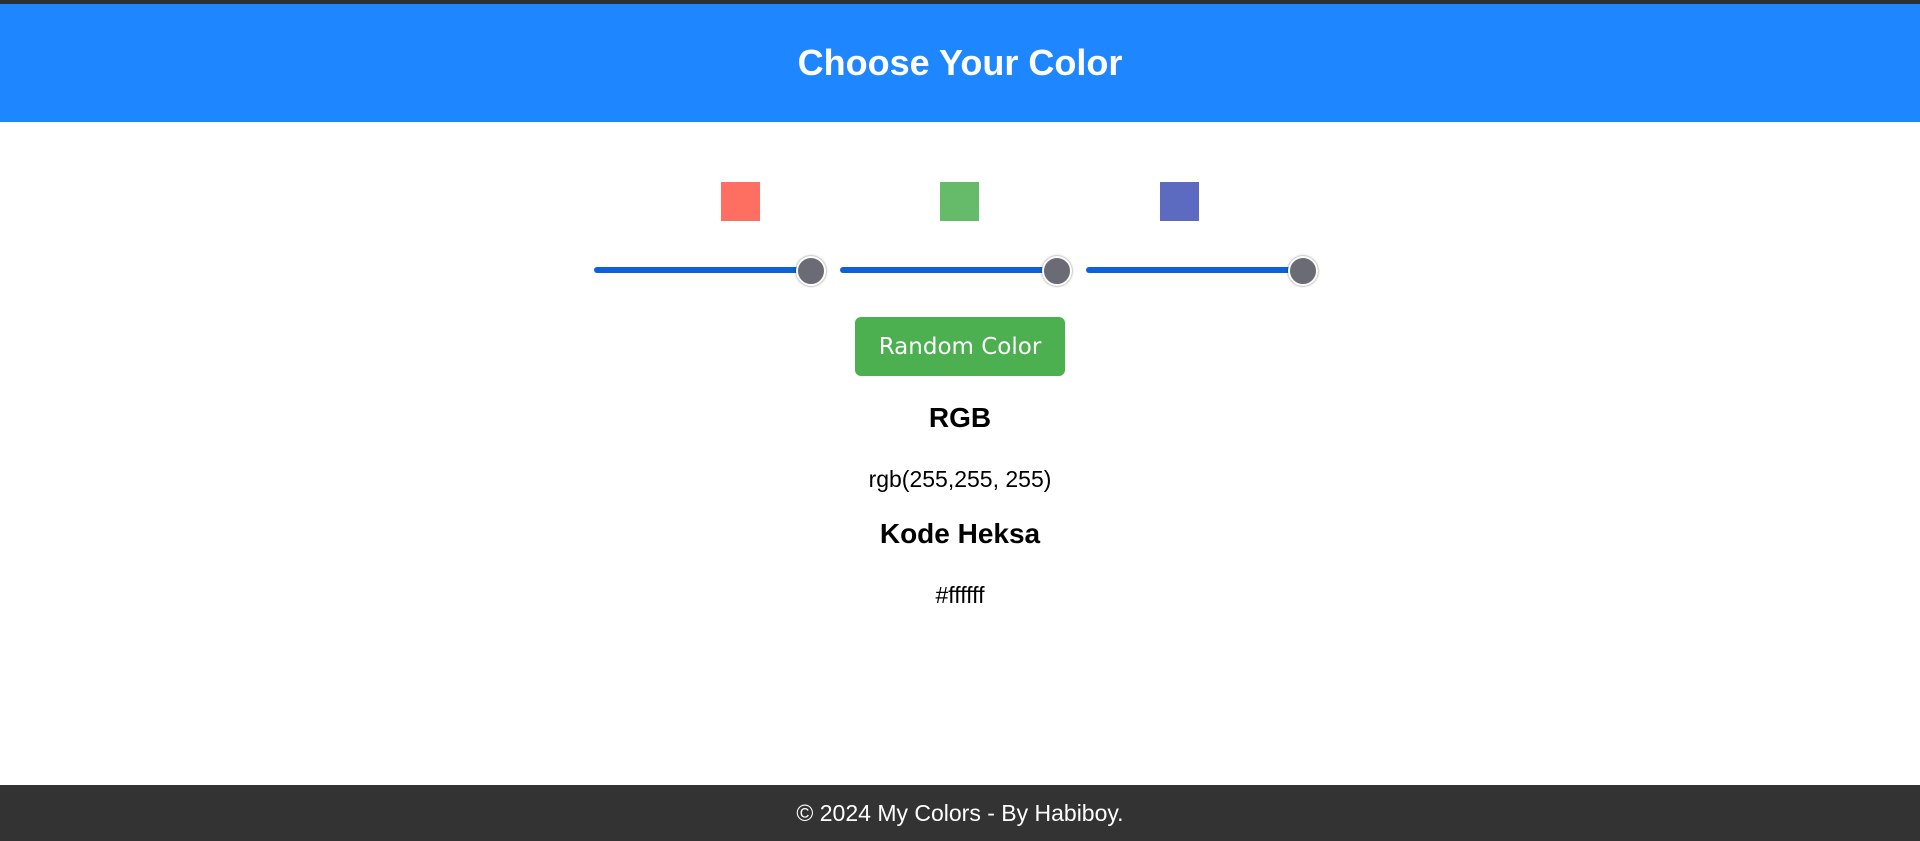 This screenshot has width=1920, height=841. I want to click on green-swatch, so click(959, 201).